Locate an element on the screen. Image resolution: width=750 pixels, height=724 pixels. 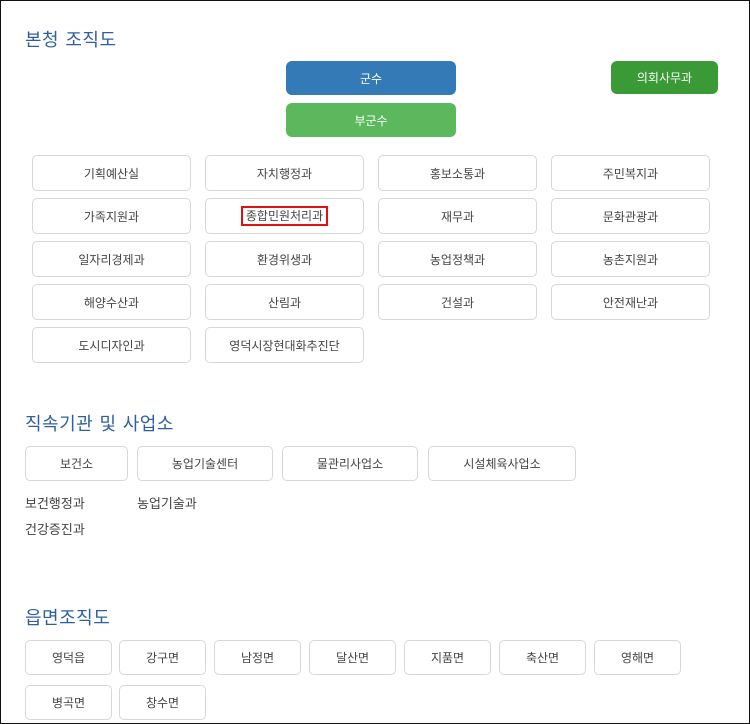
department-label: 건설과 is located at coordinates (457, 302).